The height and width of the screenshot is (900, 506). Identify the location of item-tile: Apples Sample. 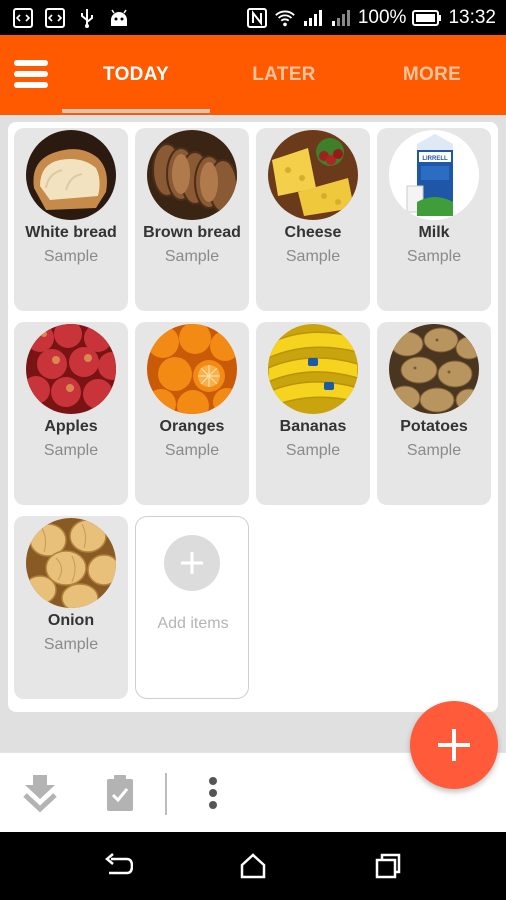
(71, 413).